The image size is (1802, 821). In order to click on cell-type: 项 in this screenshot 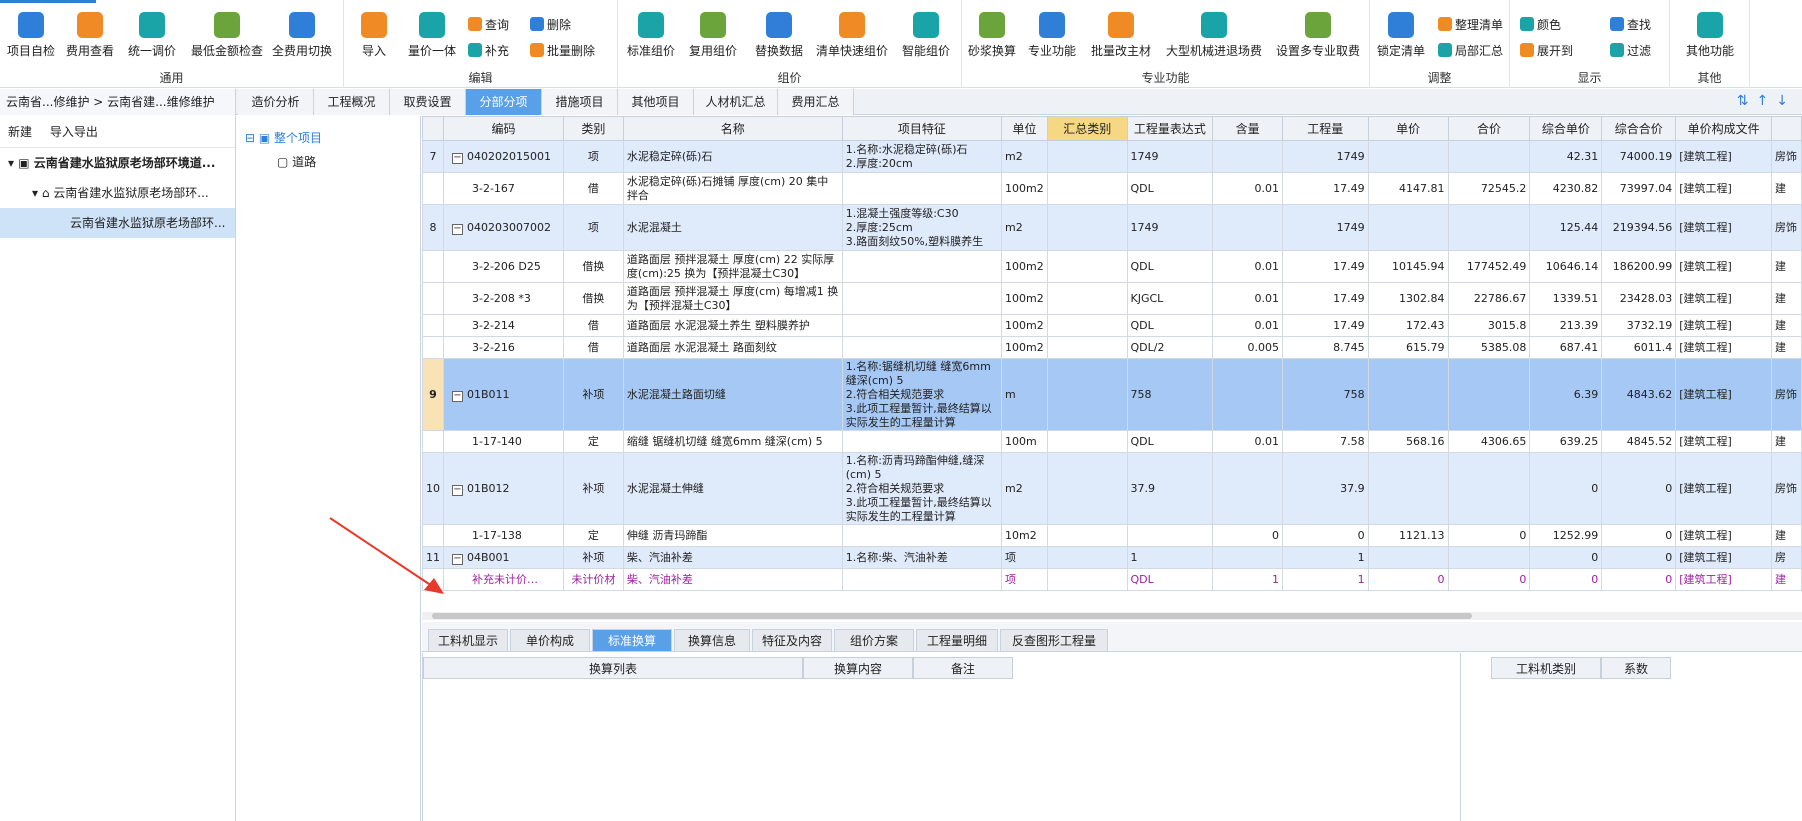, I will do `click(593, 227)`.